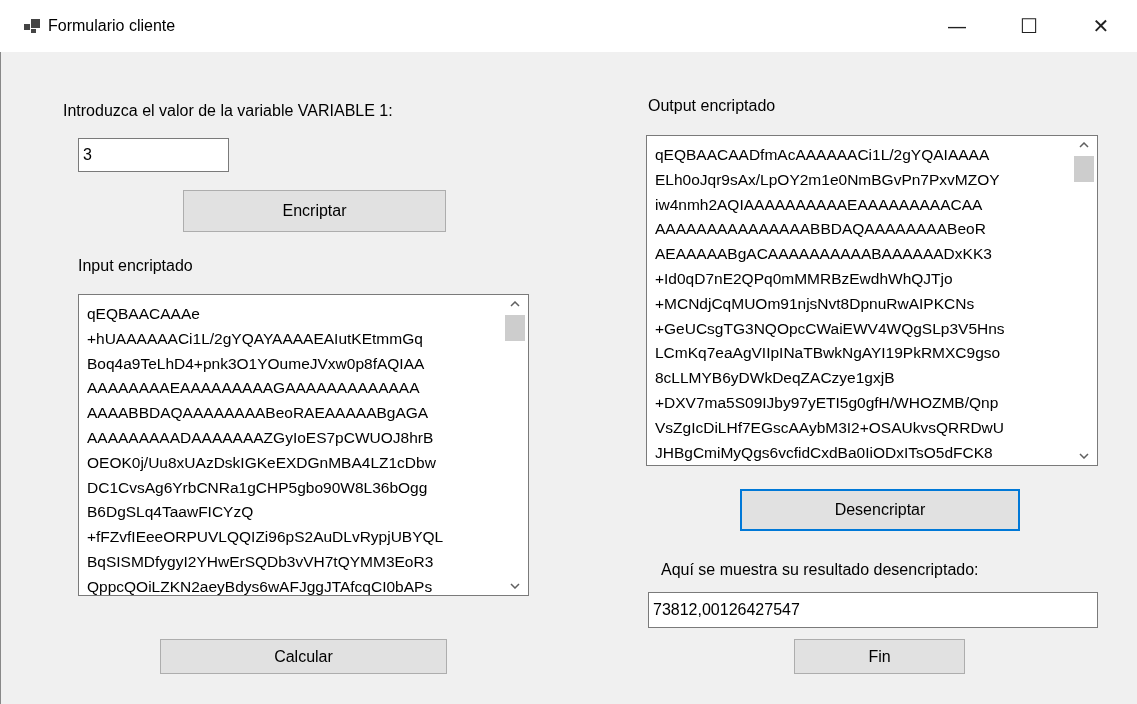 The width and height of the screenshot is (1137, 704). What do you see at coordinates (262, 462) in the screenshot?
I see `text-line: OEOK0j/Uu8xUAzDskIGKeEXDGnMBA4LZ1cDbw` at bounding box center [262, 462].